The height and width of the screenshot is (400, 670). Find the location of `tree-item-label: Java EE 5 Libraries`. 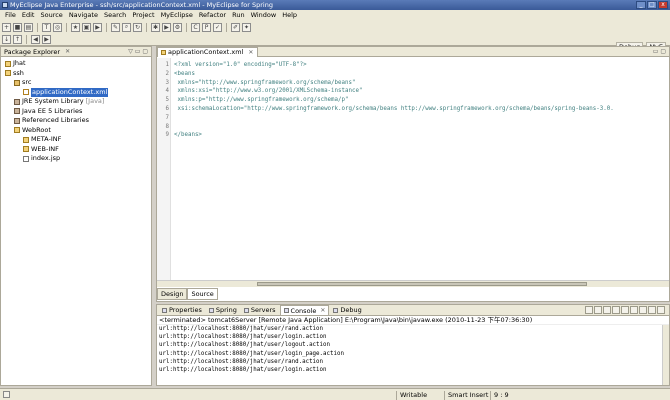

tree-item-label: Java EE 5 Libraries is located at coordinates (52, 110).